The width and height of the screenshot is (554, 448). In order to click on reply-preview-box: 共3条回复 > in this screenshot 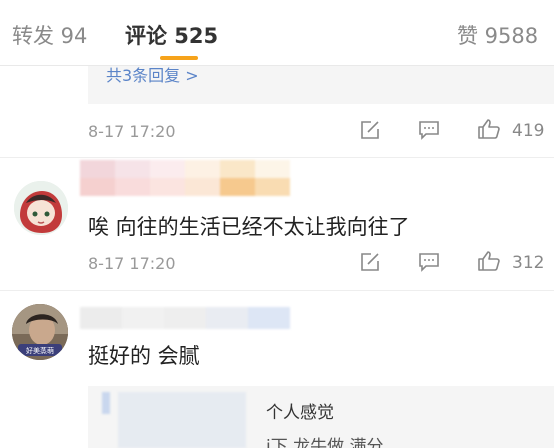, I will do `click(321, 85)`.